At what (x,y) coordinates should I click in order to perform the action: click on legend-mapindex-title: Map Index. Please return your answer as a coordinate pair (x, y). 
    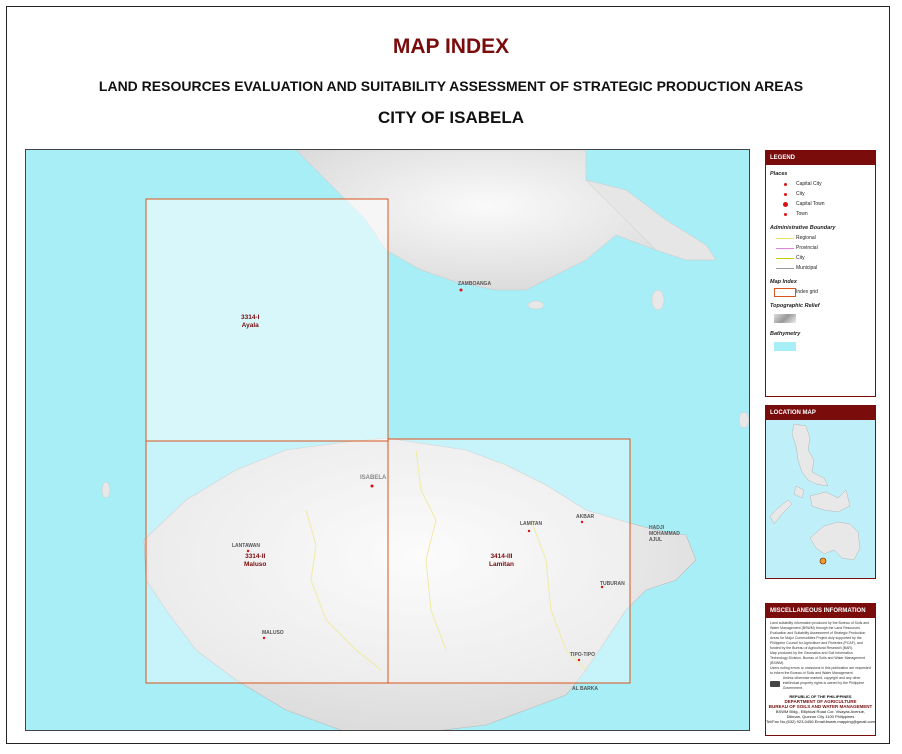
    Looking at the image, I should click on (783, 282).